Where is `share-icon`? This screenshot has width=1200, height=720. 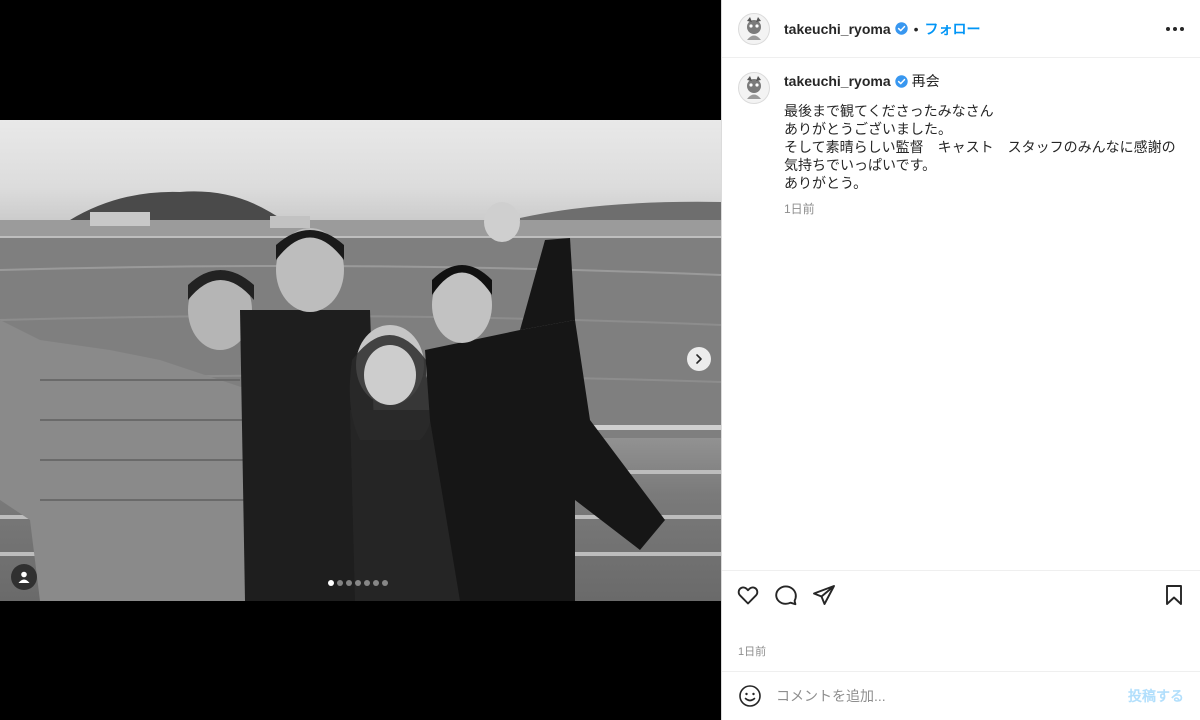 share-icon is located at coordinates (824, 594).